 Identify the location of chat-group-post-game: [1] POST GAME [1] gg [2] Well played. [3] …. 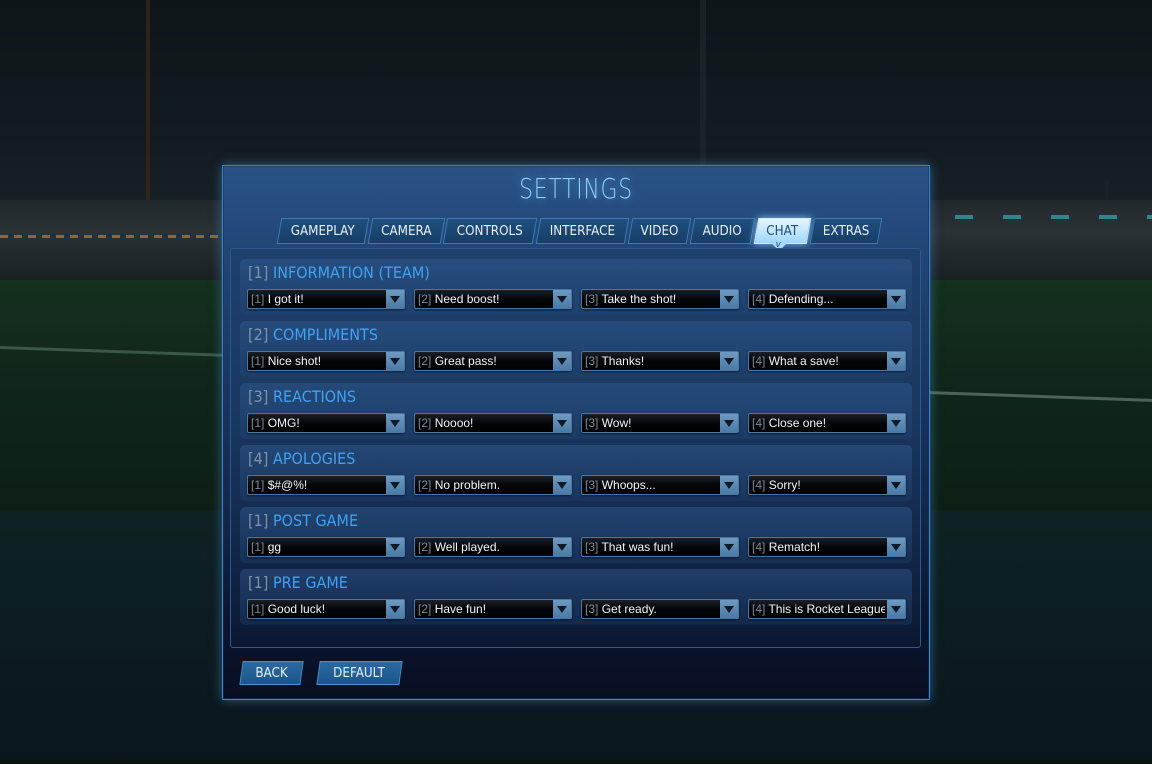
(576, 535).